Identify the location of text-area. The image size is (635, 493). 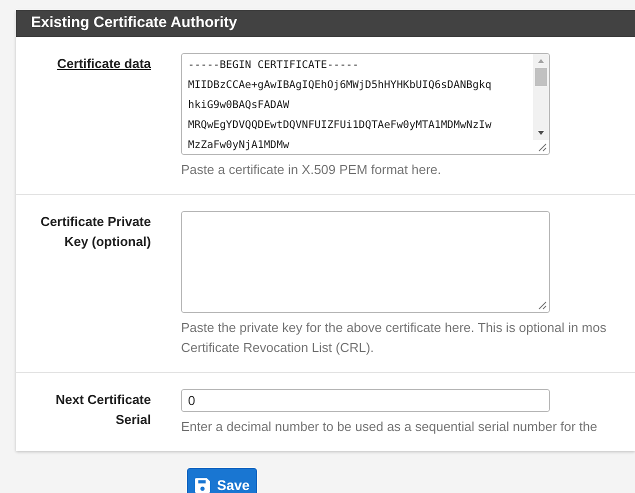
(365, 262).